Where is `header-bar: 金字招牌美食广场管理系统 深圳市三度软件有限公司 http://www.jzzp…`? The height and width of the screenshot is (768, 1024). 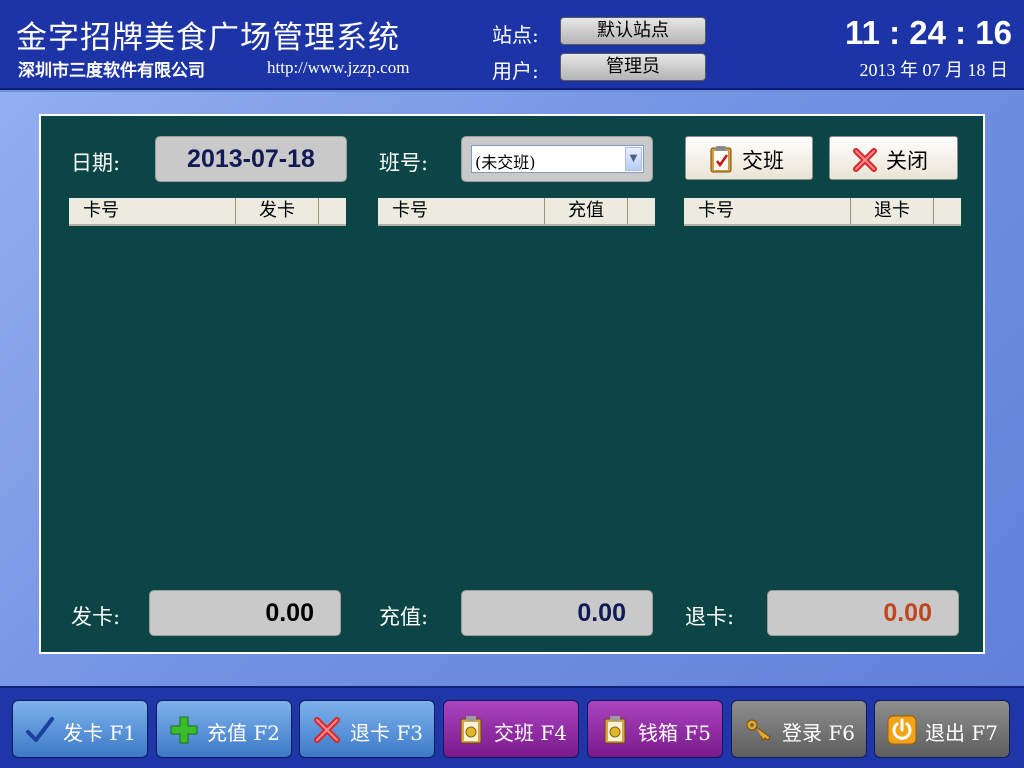
header-bar: 金字招牌美食广场管理系统 深圳市三度软件有限公司 http://www.jzzp… is located at coordinates (512, 45).